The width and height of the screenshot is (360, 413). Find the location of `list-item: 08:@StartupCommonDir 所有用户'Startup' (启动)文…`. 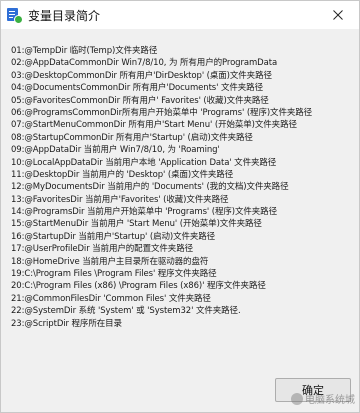

list-item: 08:@StartupCommonDir 所有用户'Startup' (启动)文… is located at coordinates (132, 137).